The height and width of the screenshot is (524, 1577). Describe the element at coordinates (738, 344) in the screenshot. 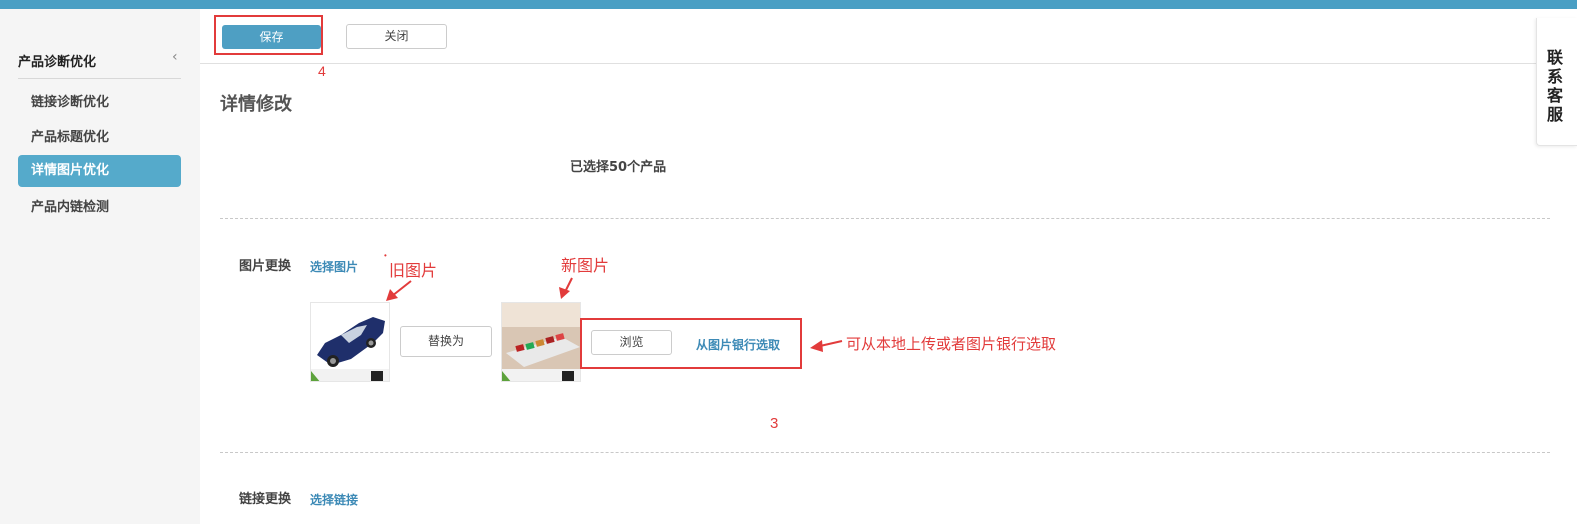

I see `image-bank-link: 从图片银行选取` at that location.